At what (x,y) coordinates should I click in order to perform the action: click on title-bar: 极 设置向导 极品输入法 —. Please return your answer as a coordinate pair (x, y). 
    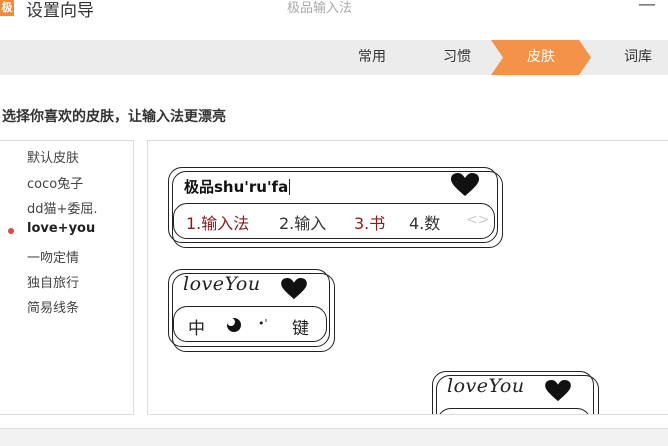
    Looking at the image, I should click on (334, 19).